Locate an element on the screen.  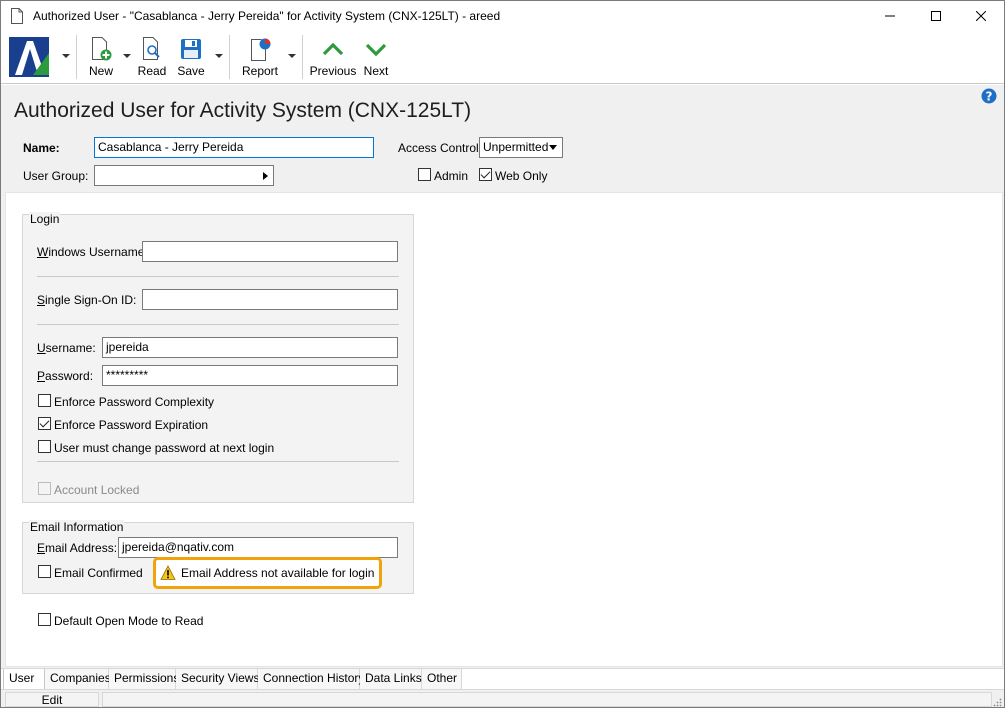
save-button: Save is located at coordinates (191, 58).